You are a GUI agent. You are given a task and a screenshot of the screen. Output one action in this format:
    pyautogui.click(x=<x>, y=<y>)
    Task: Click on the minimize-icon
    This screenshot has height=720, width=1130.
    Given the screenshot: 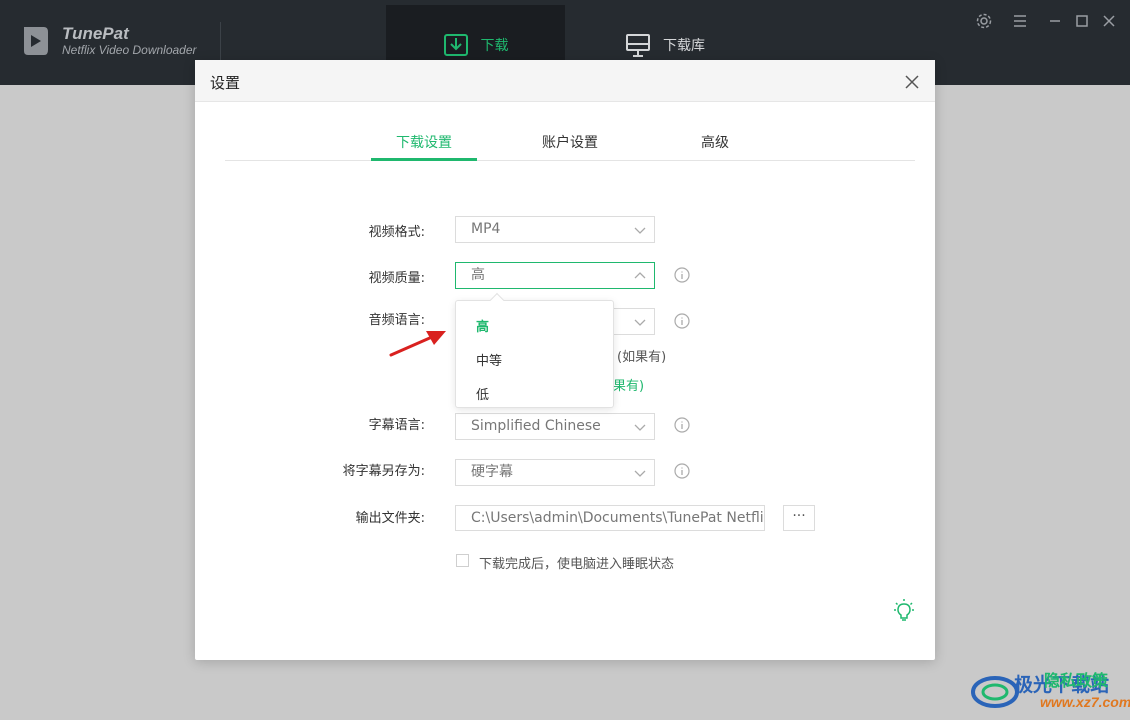 What is the action you would take?
    pyautogui.click(x=1055, y=21)
    